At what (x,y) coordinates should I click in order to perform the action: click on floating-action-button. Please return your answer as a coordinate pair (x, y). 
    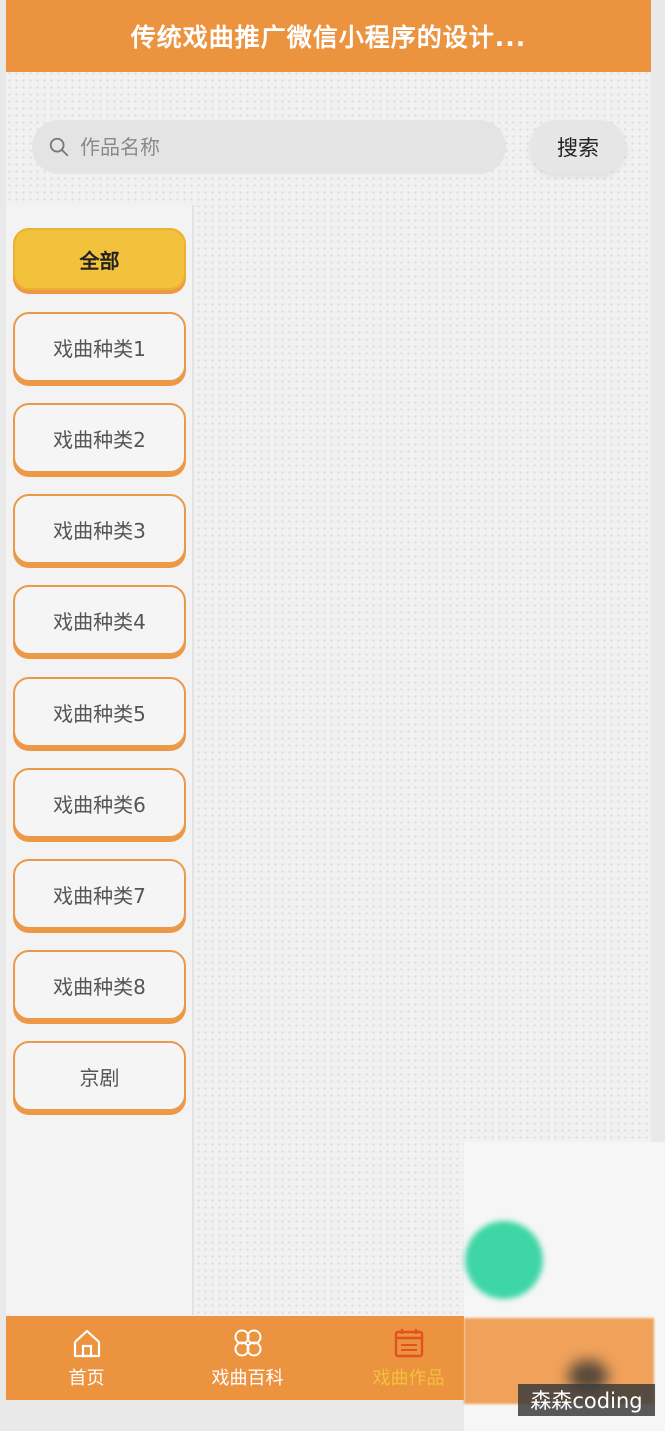
    Looking at the image, I should click on (504, 1260).